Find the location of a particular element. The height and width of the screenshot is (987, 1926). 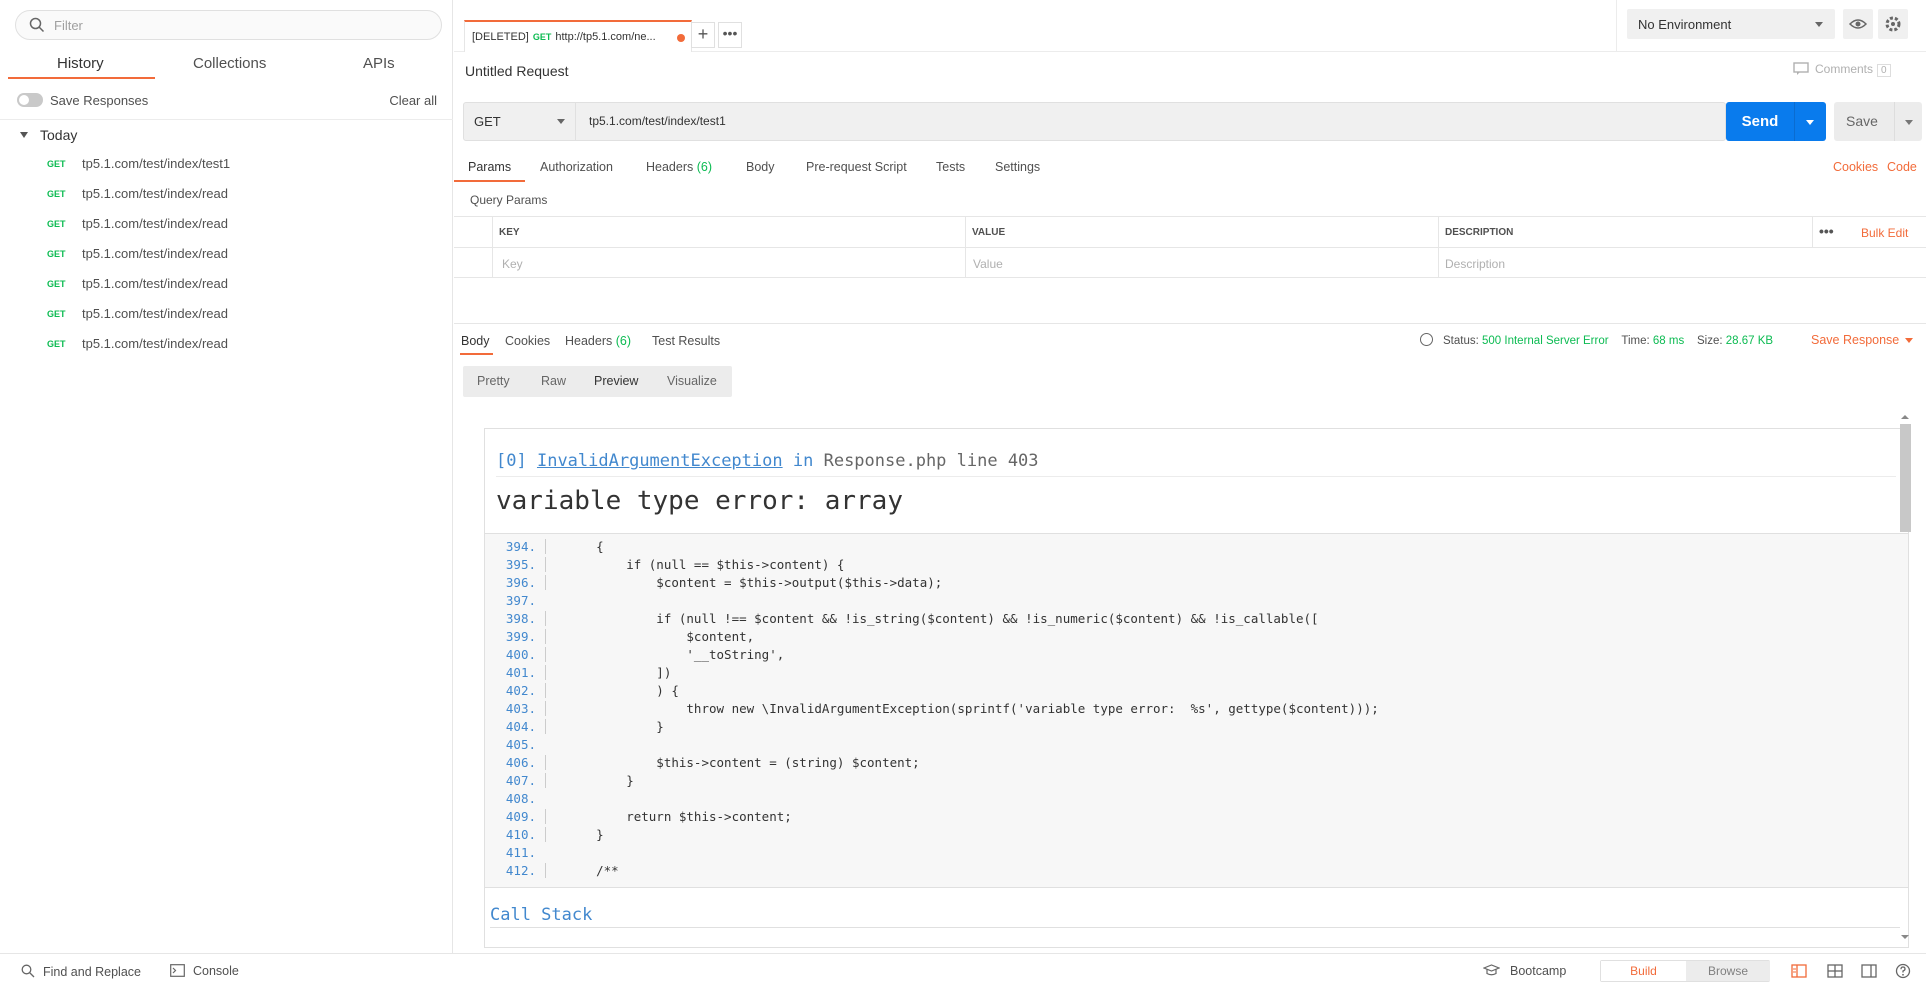

history-item: GET tp5.1.com/test/index/test1 is located at coordinates (226, 165).